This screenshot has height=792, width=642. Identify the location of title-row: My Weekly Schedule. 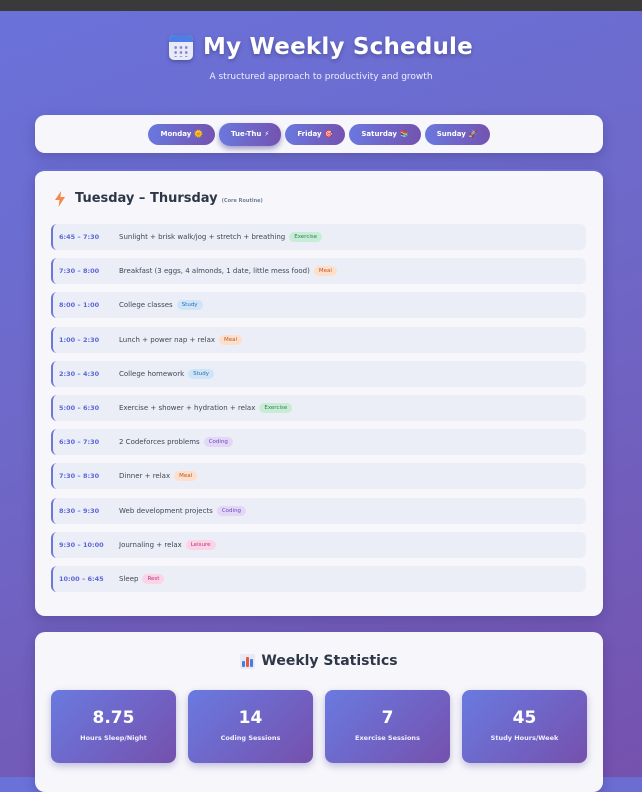
(321, 47).